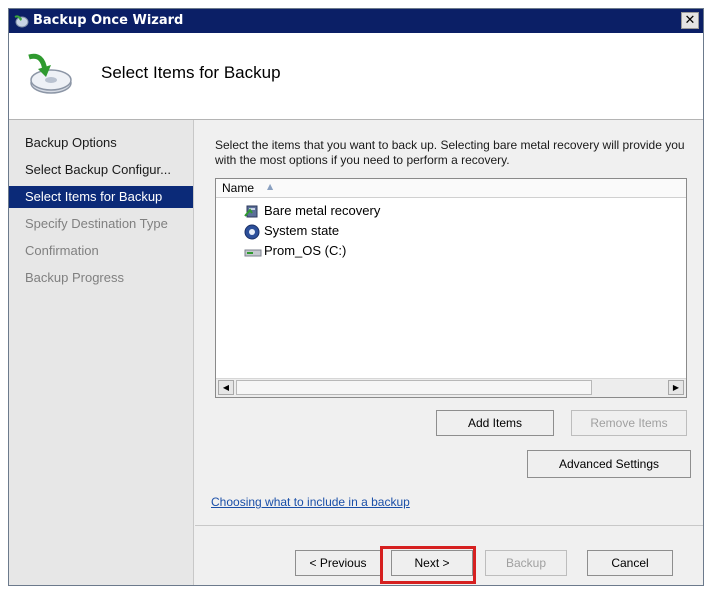 The height and width of the screenshot is (592, 712). I want to click on drive-icon, so click(253, 253).